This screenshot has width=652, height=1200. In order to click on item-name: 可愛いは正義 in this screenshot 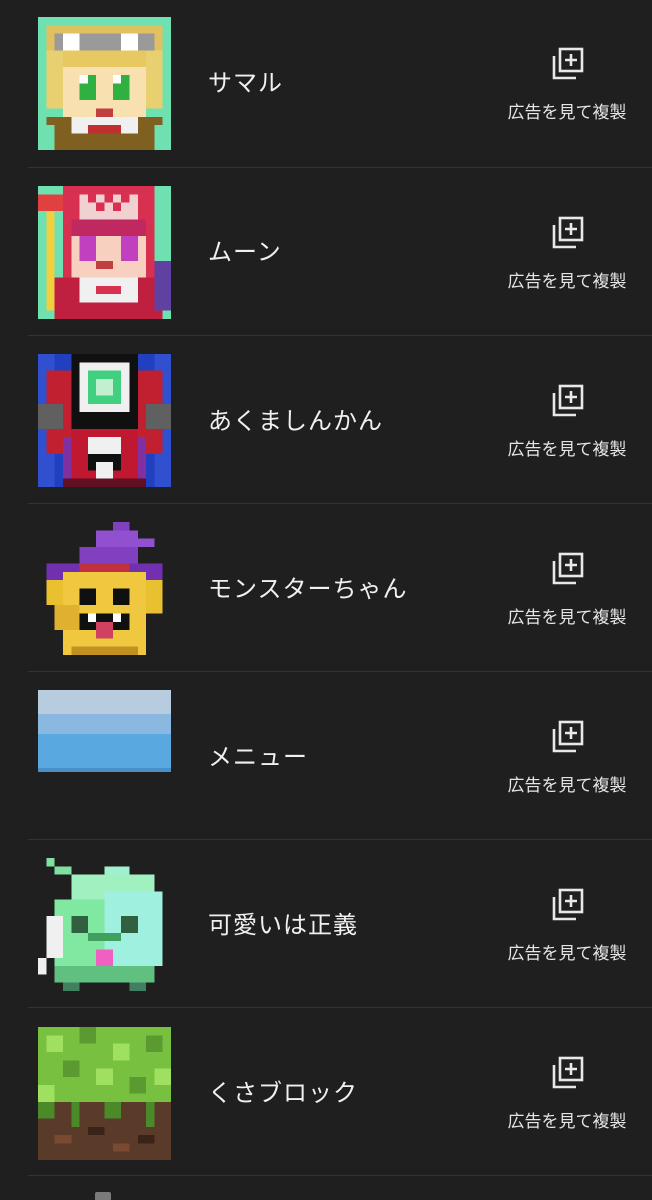, I will do `click(283, 925)`.